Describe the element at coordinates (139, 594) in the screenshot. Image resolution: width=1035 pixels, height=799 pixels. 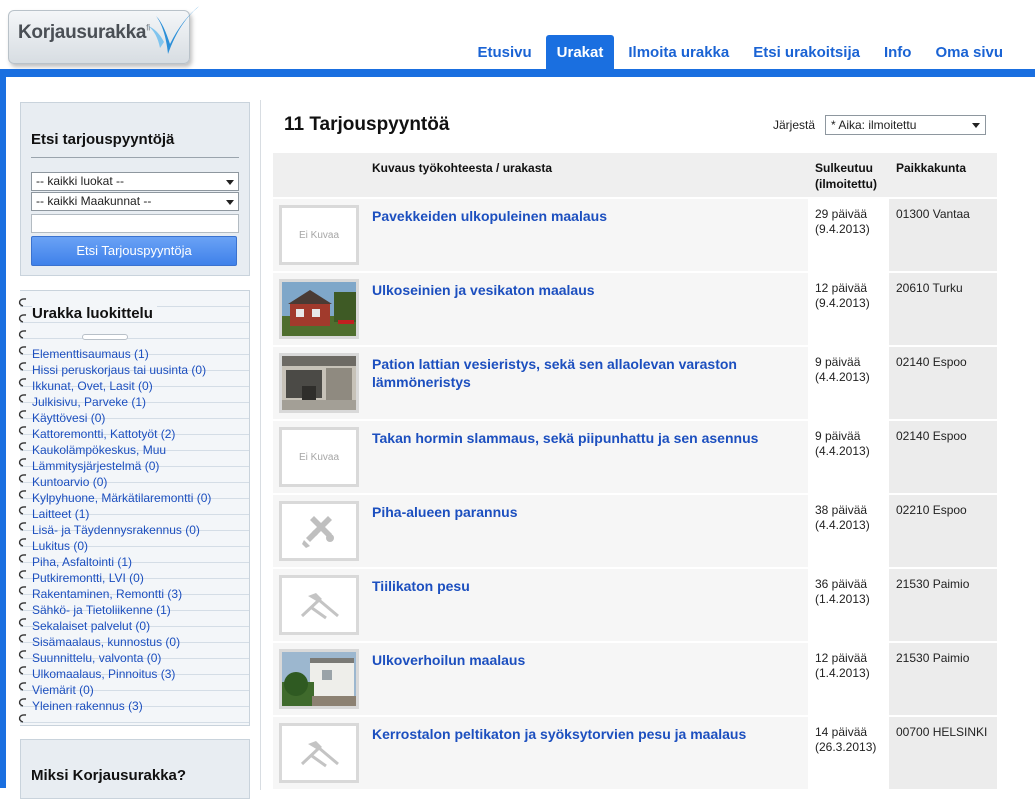
I see `category-link: Rakentaminen, Remontti (3)` at that location.